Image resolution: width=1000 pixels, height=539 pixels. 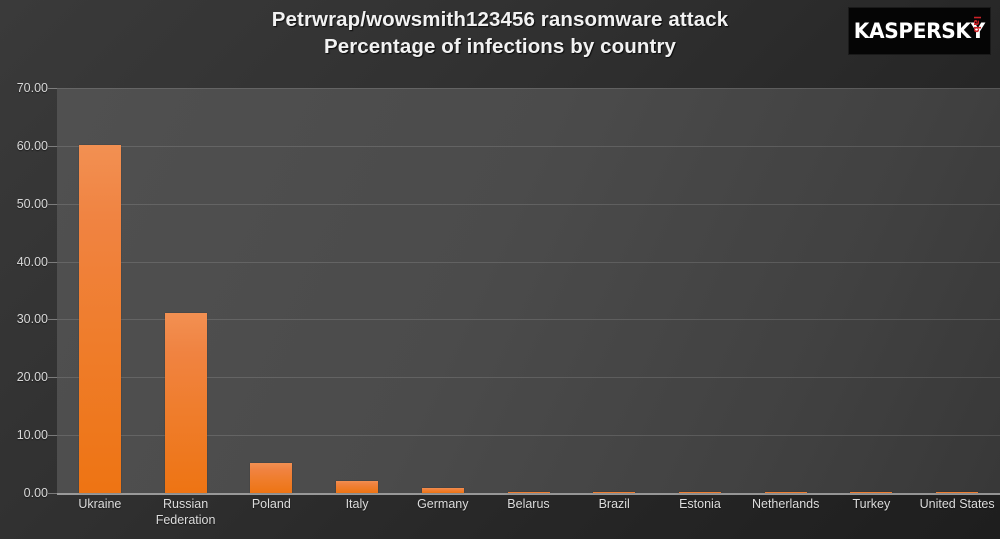 What do you see at coordinates (785, 504) in the screenshot?
I see `x-axis-label: Netherlands` at bounding box center [785, 504].